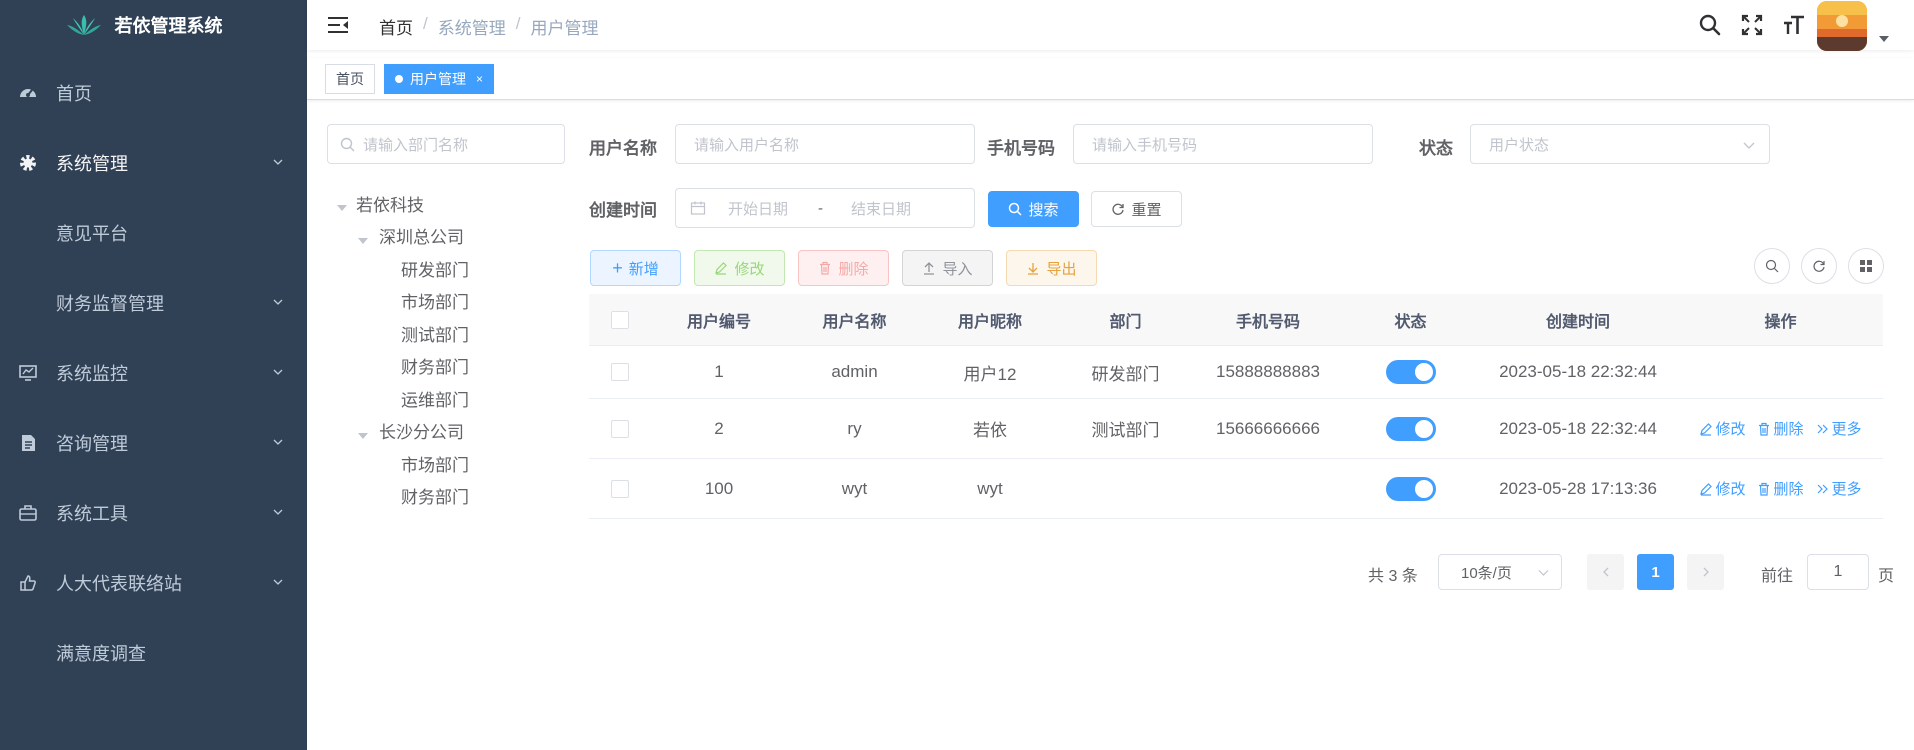 This screenshot has width=1914, height=750. I want to click on tags-view: 首页 用户管理 ×, so click(1110, 79).